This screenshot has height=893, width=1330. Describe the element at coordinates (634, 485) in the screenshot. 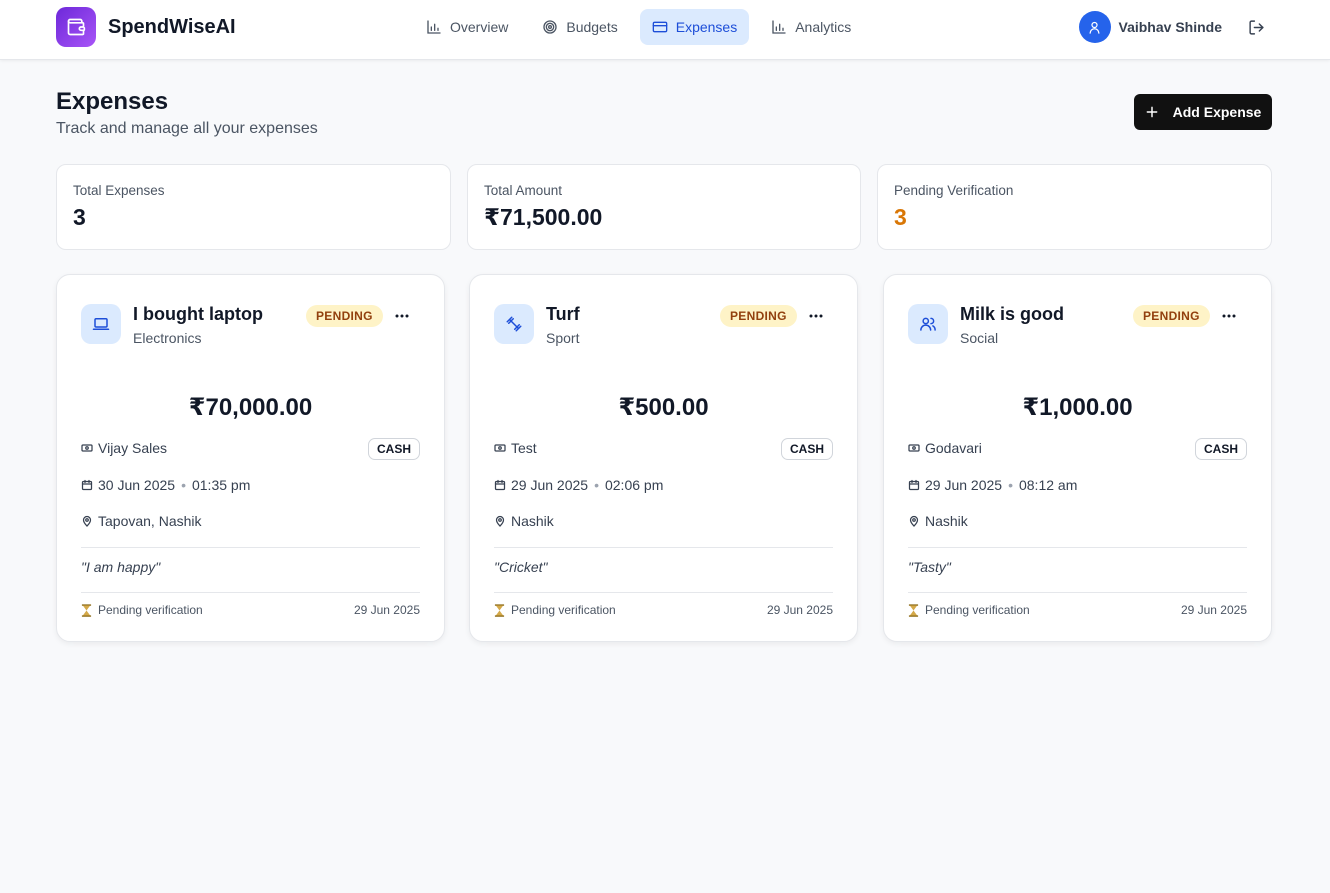

I see `expense-time: 02:06 pm` at that location.